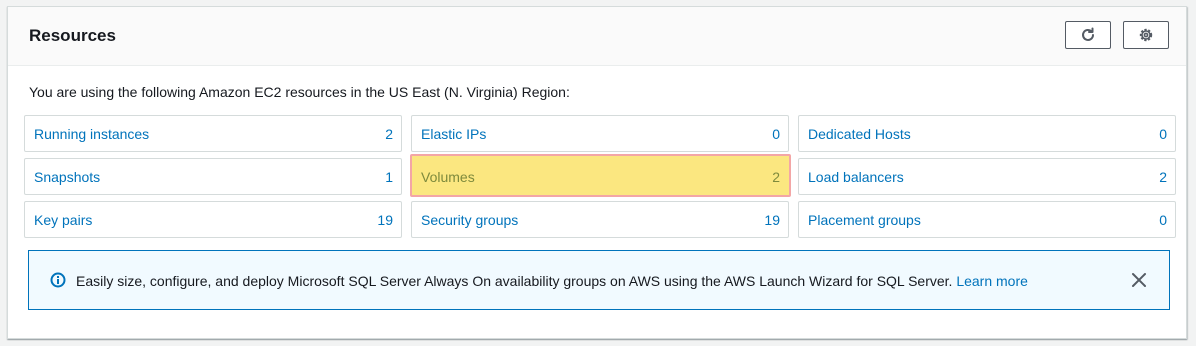 This screenshot has width=1196, height=346. I want to click on refresh-button, so click(1088, 35).